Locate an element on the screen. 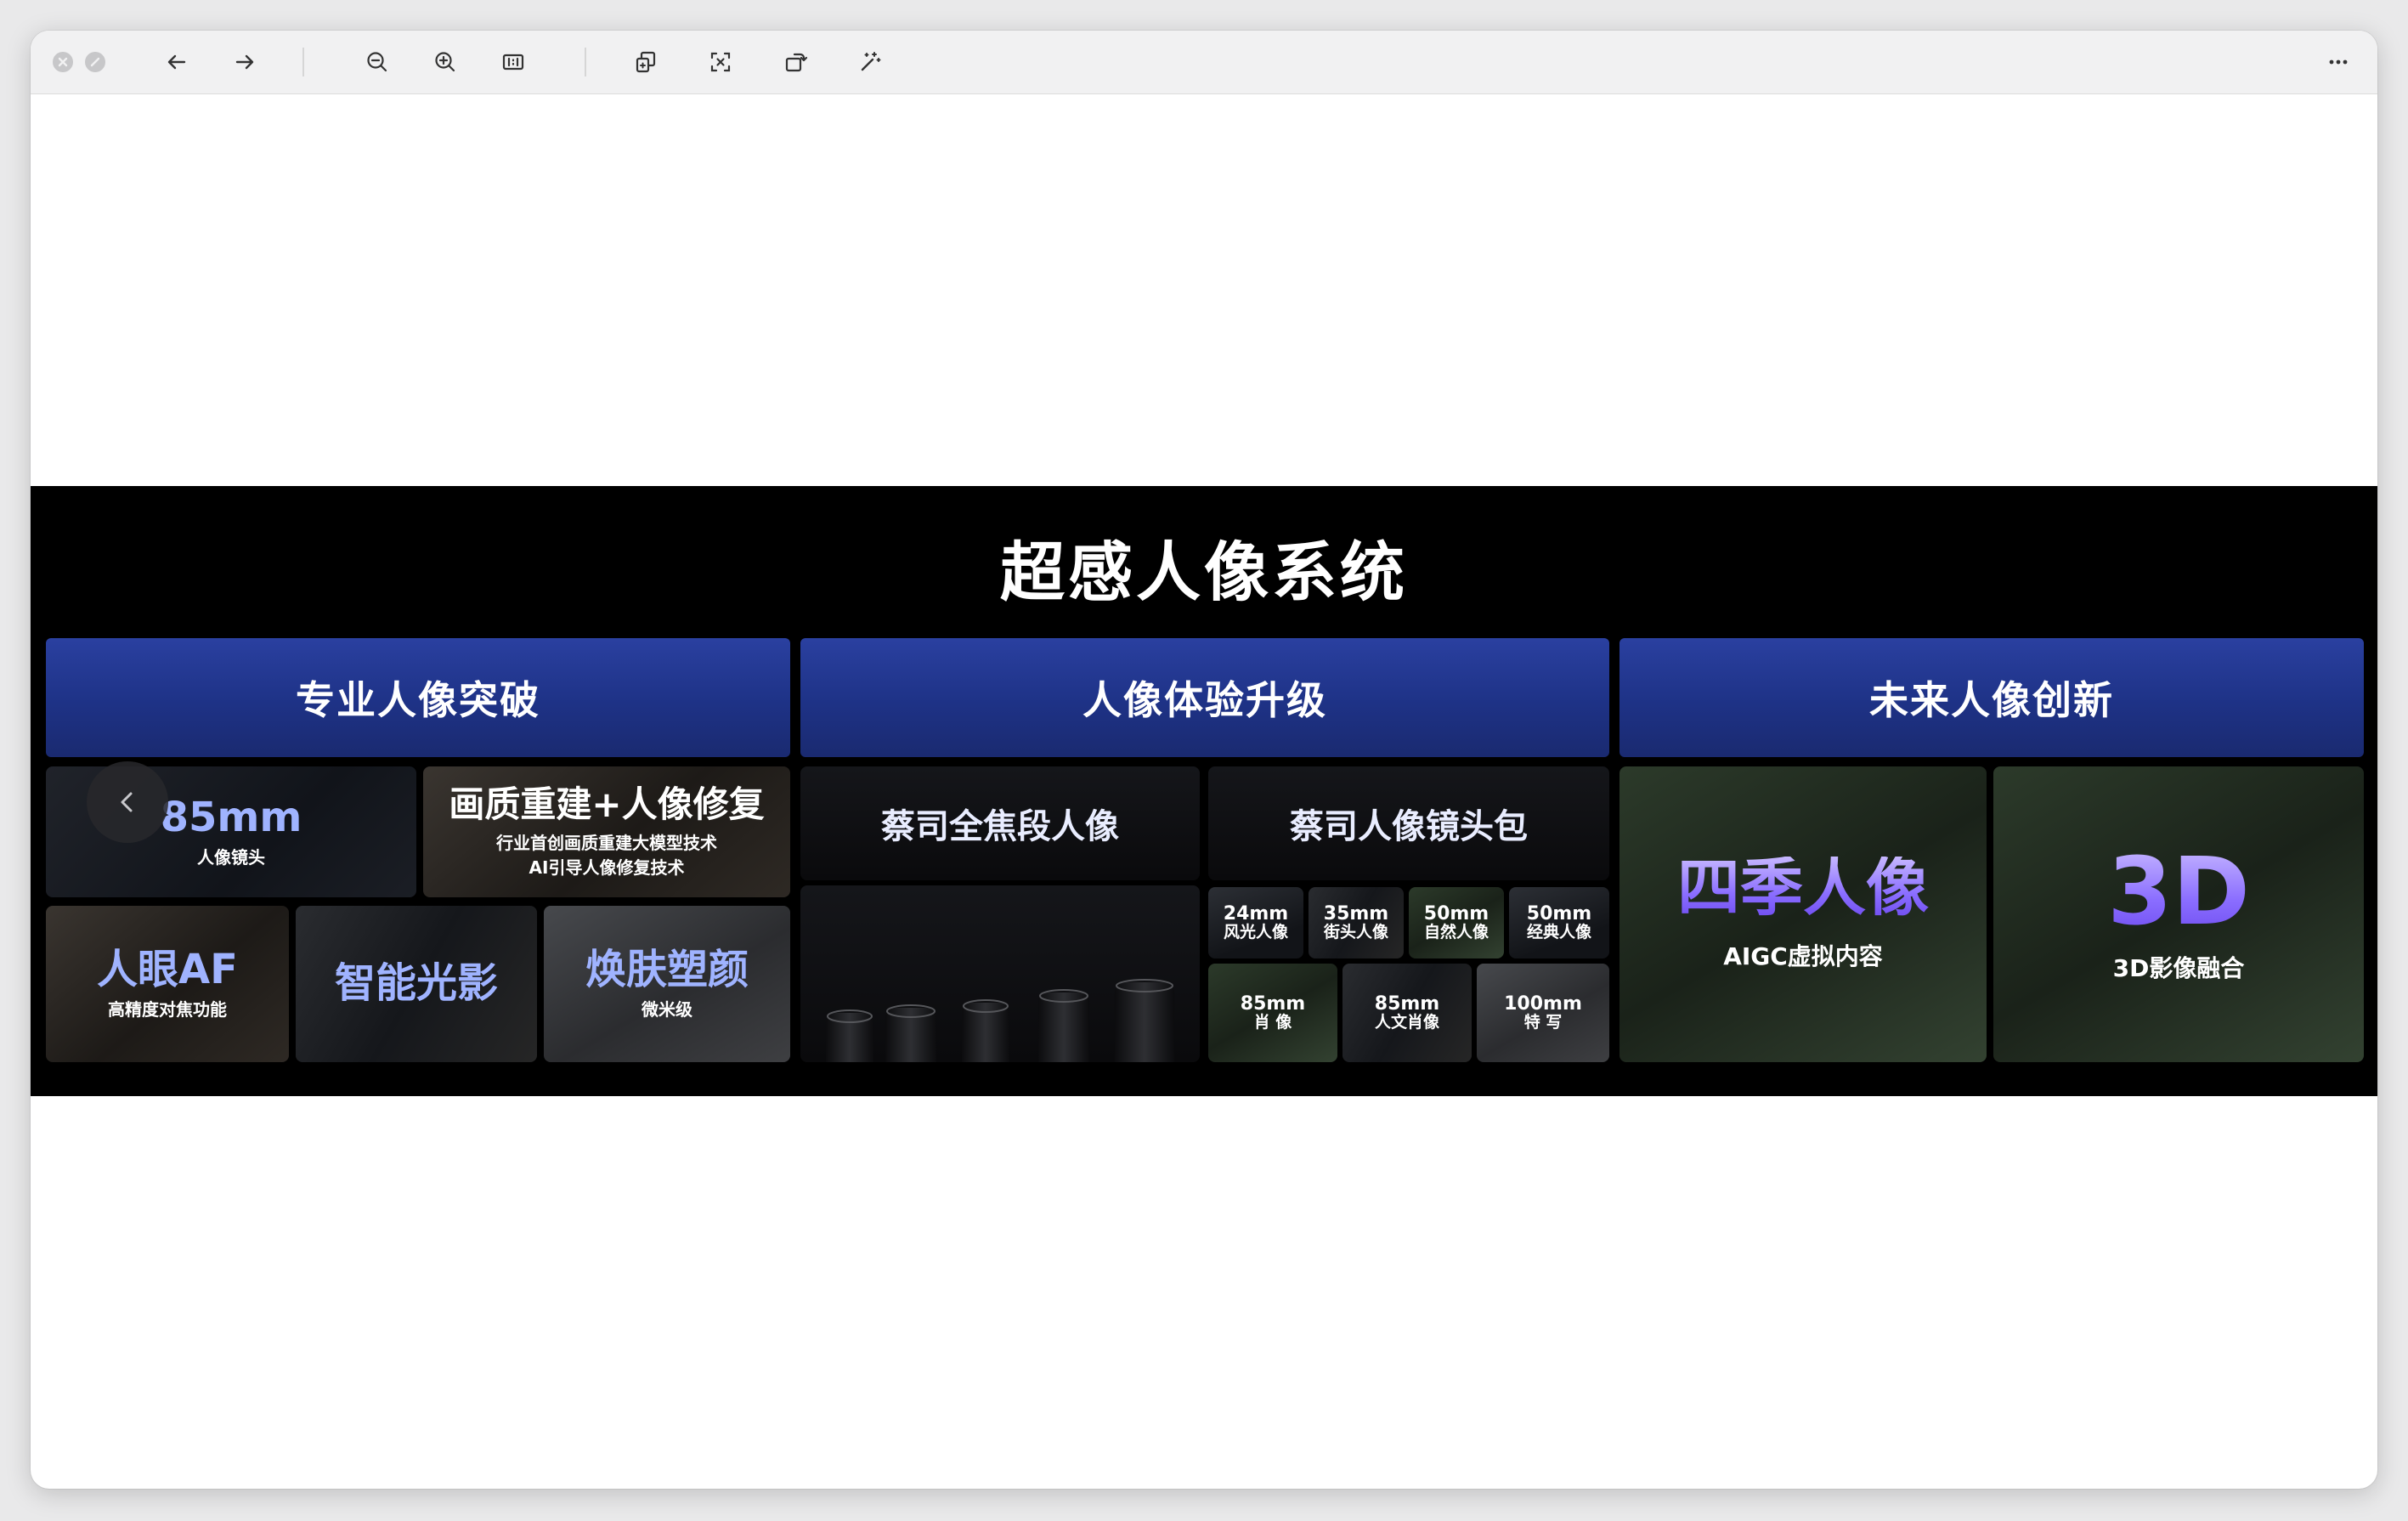 The height and width of the screenshot is (1521, 2408). magic-wand-icon is located at coordinates (870, 62).